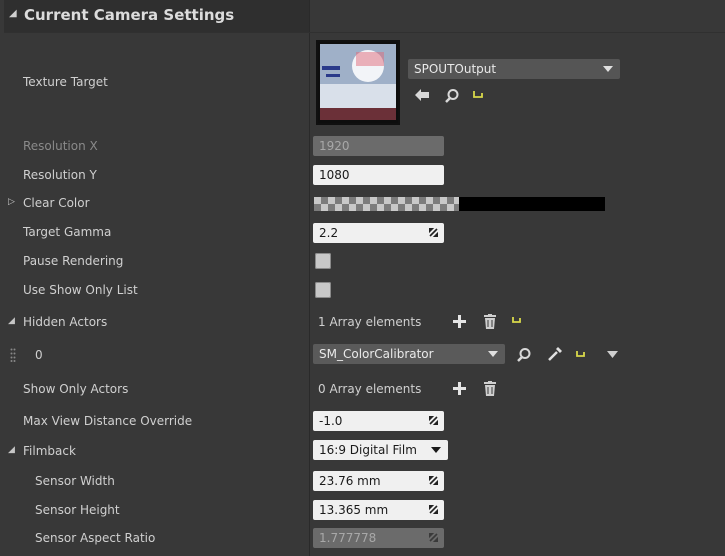 The image size is (725, 556). Describe the element at coordinates (331, 421) in the screenshot. I see `max-view-distance-value: -1.0` at that location.